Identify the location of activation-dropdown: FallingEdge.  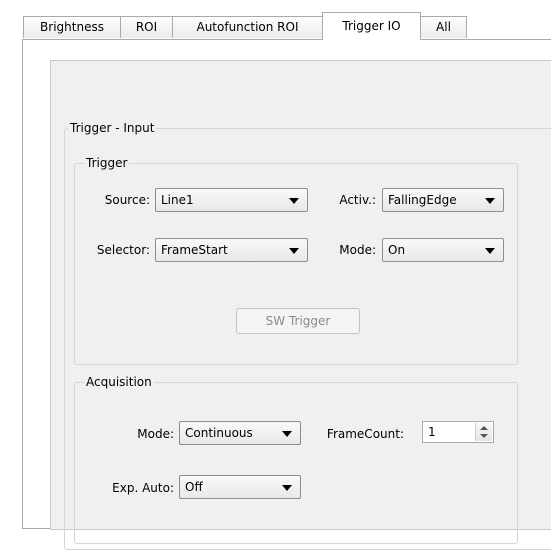
(443, 200).